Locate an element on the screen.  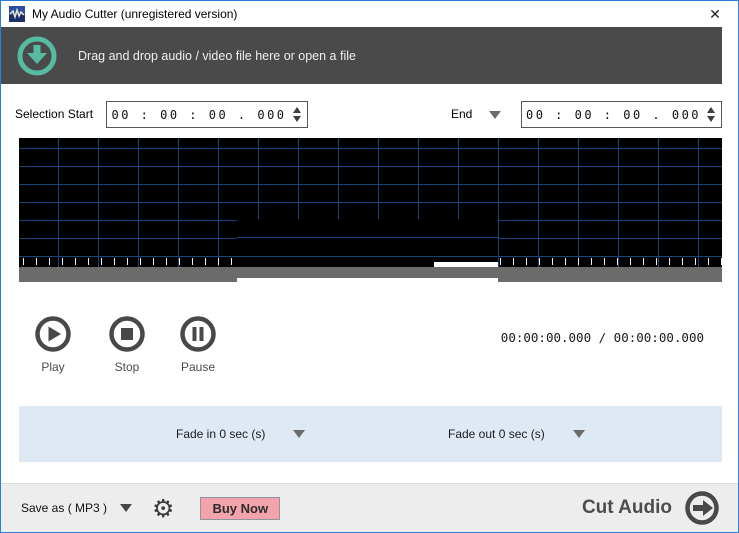
waveform-selection-region is located at coordinates (367, 243).